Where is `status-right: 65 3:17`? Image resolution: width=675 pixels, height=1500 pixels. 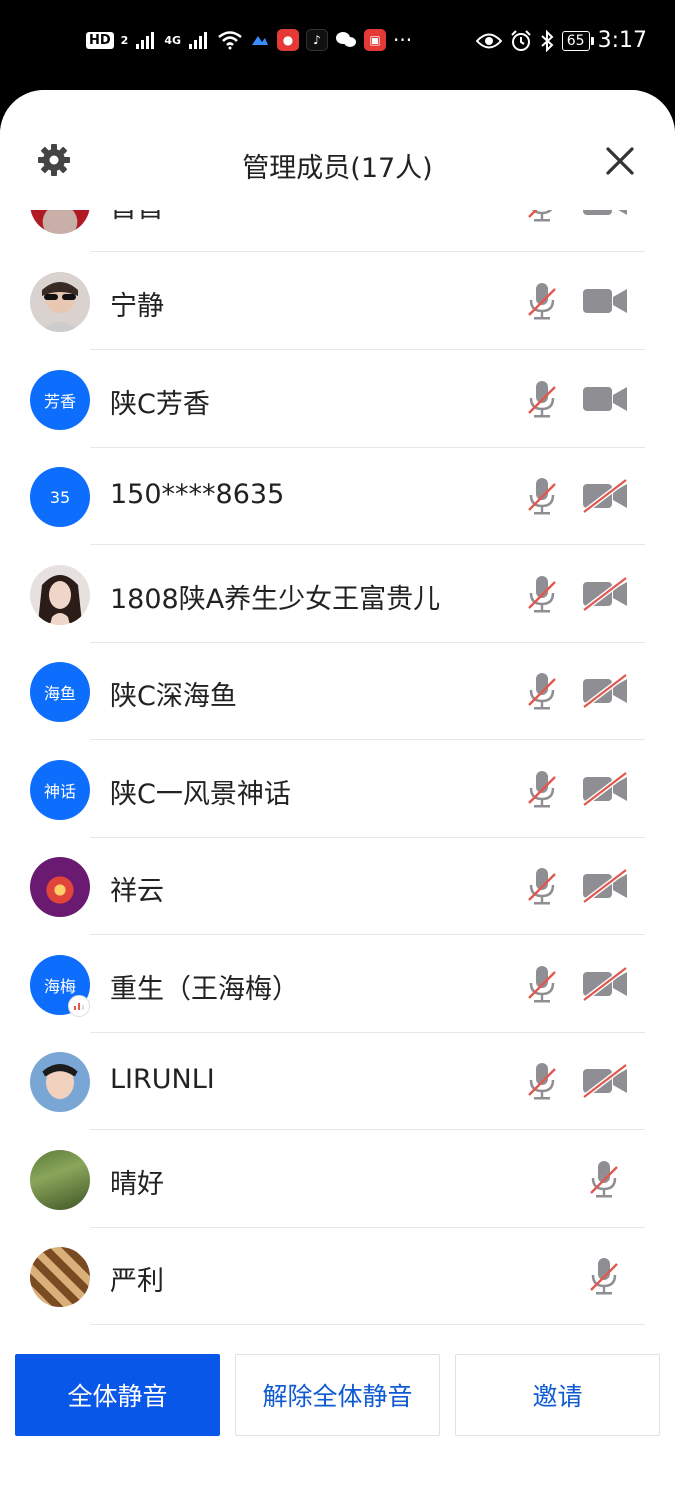
status-right: 65 3:17 is located at coordinates (561, 40).